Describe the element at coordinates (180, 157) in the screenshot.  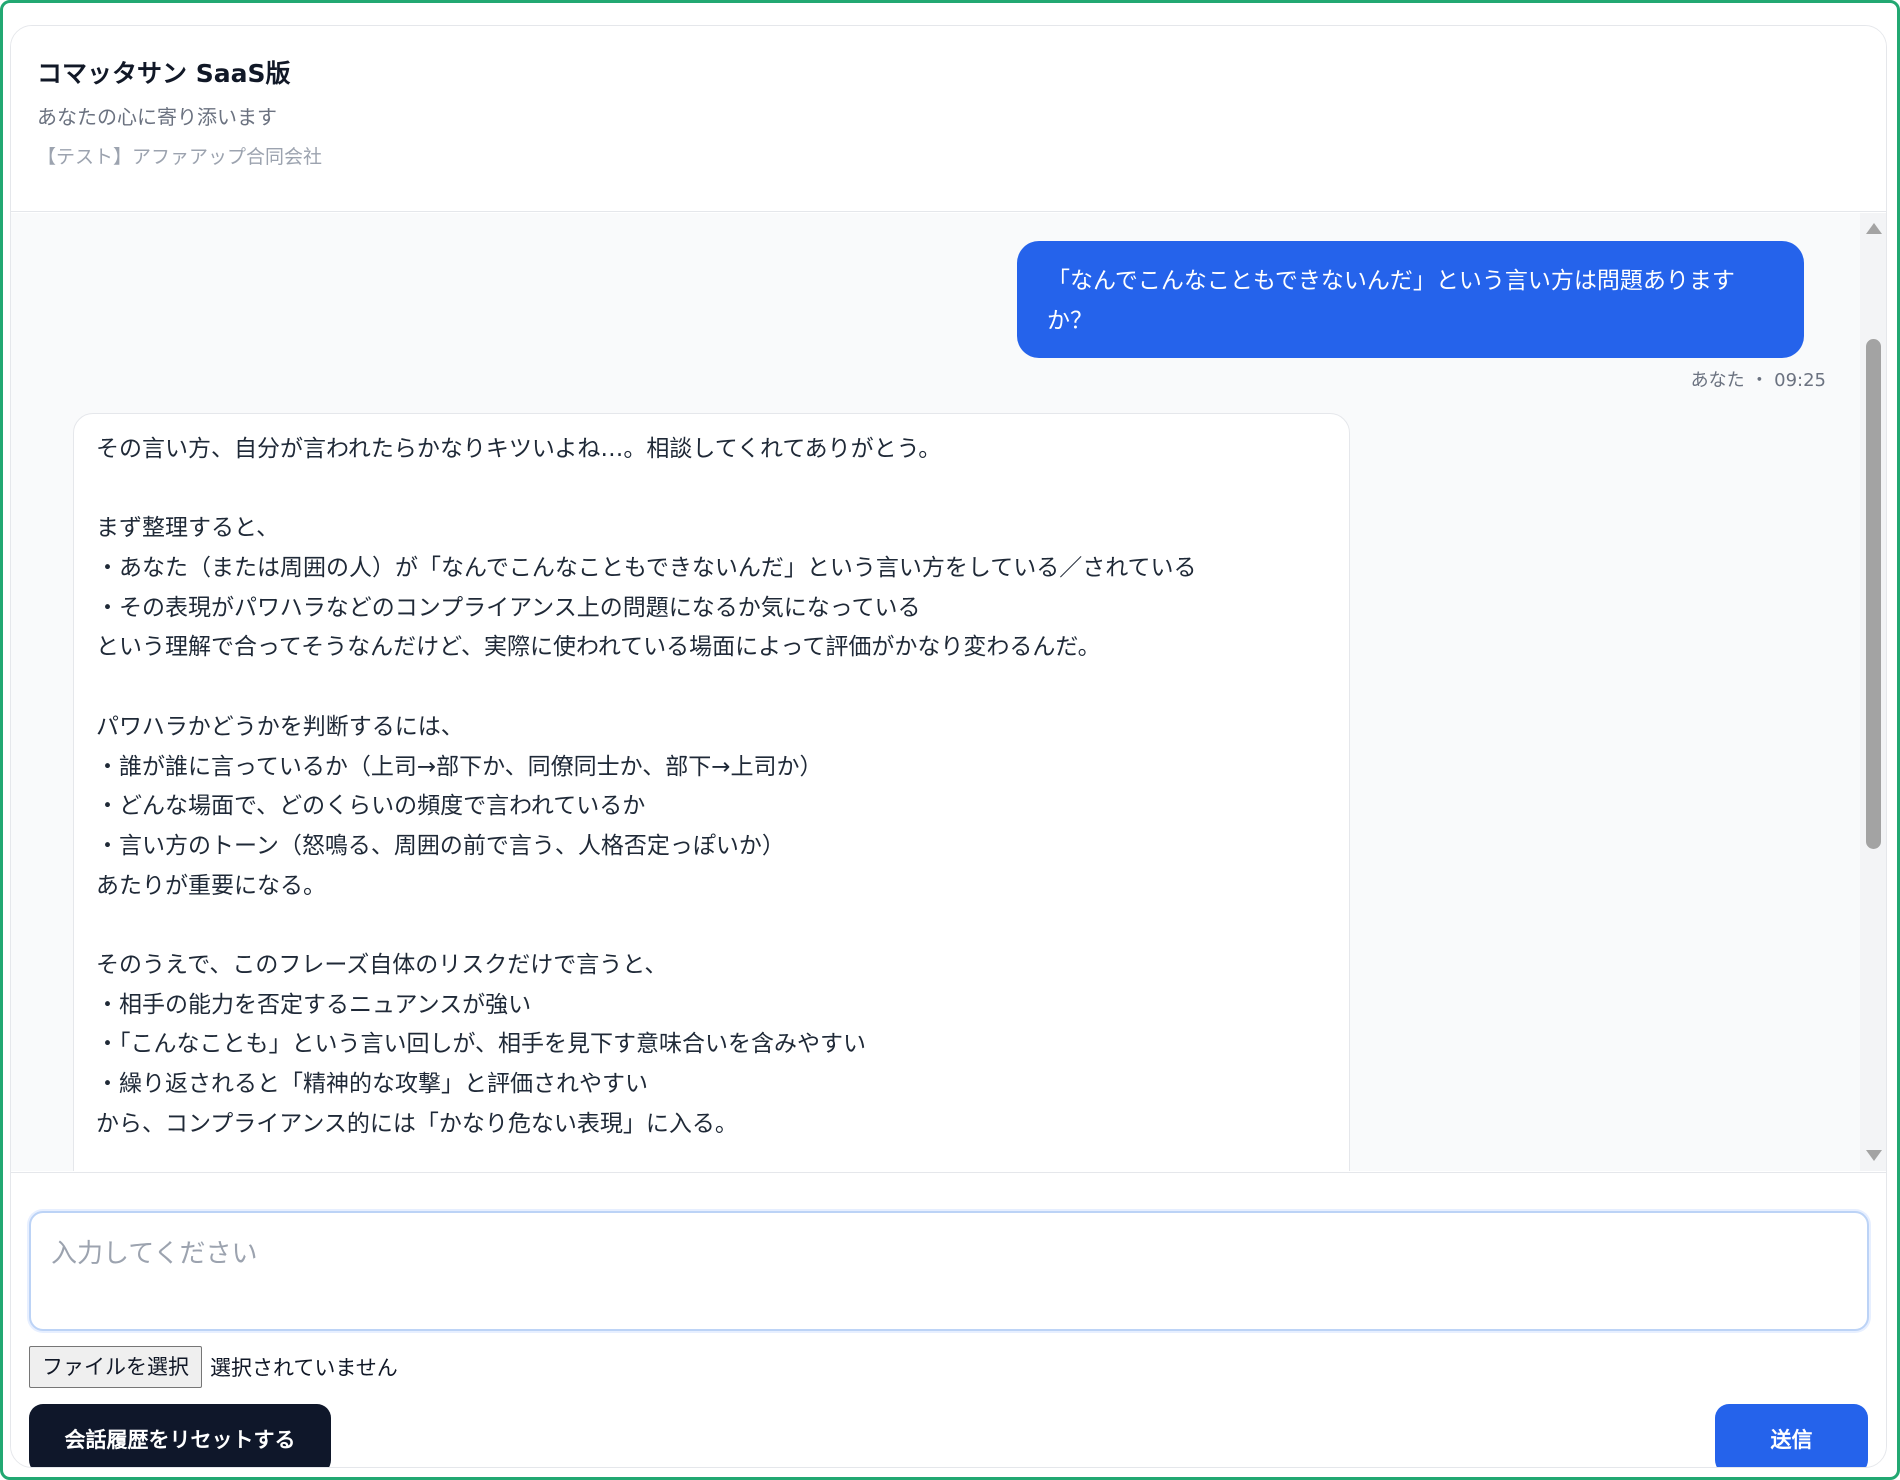
I see `company-name: 【テスト】アファアップ合同会社` at that location.